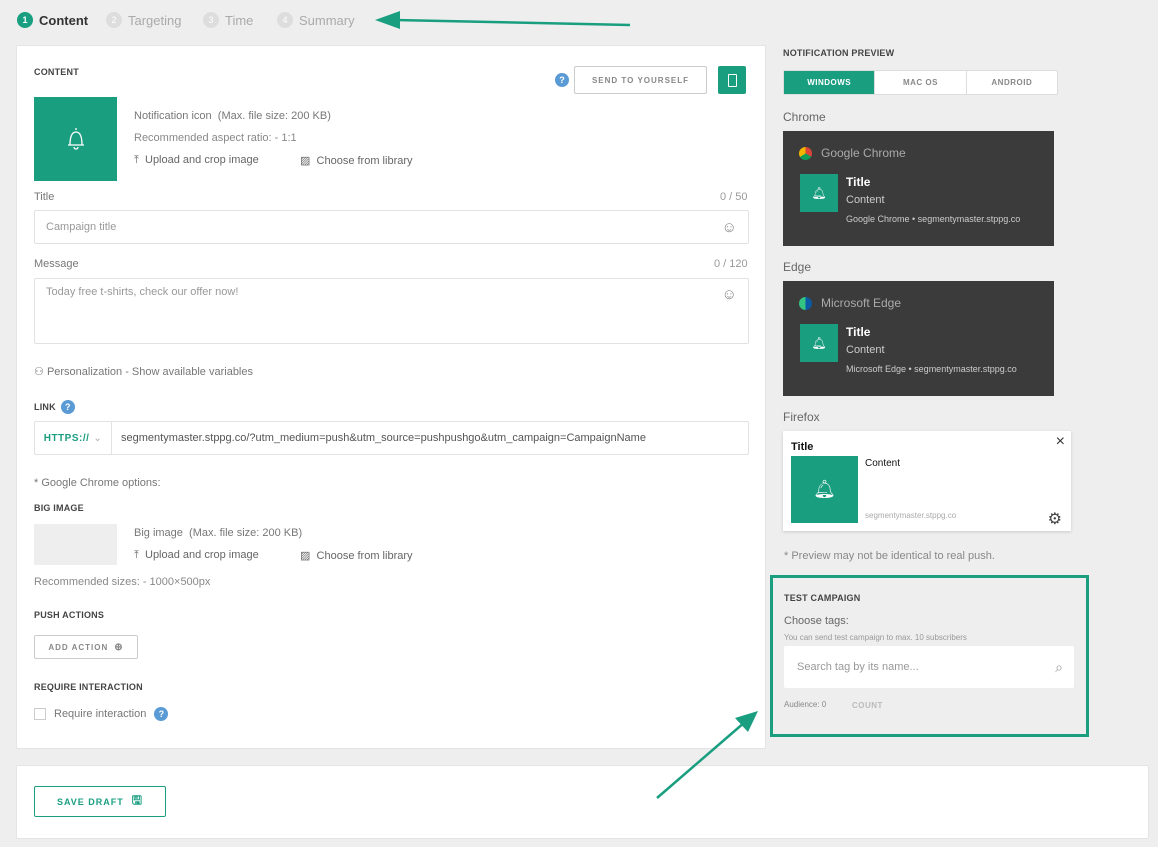  I want to click on phone-icon, so click(732, 80).